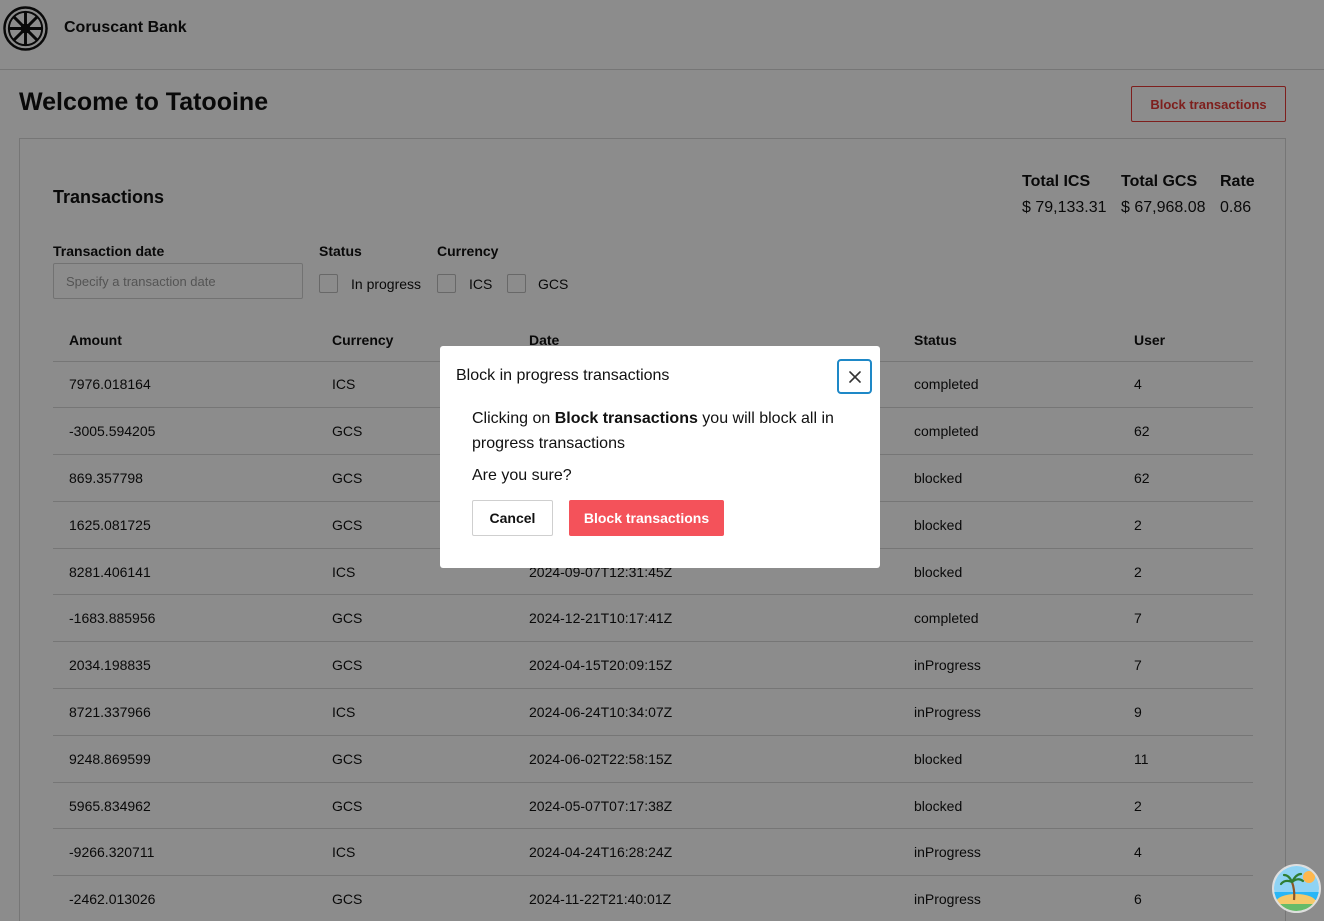 The image size is (1324, 921). I want to click on message-text: Clicking on, so click(513, 418).